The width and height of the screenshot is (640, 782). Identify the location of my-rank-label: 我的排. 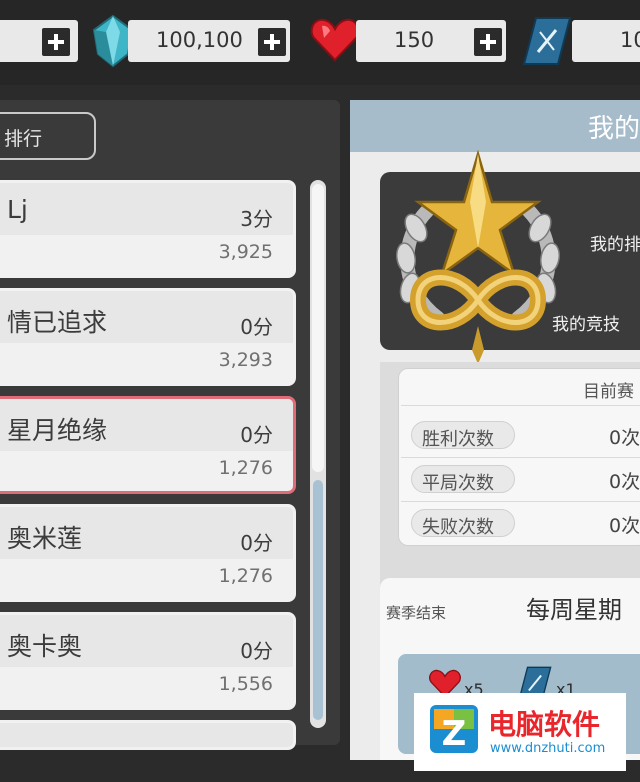
(615, 245).